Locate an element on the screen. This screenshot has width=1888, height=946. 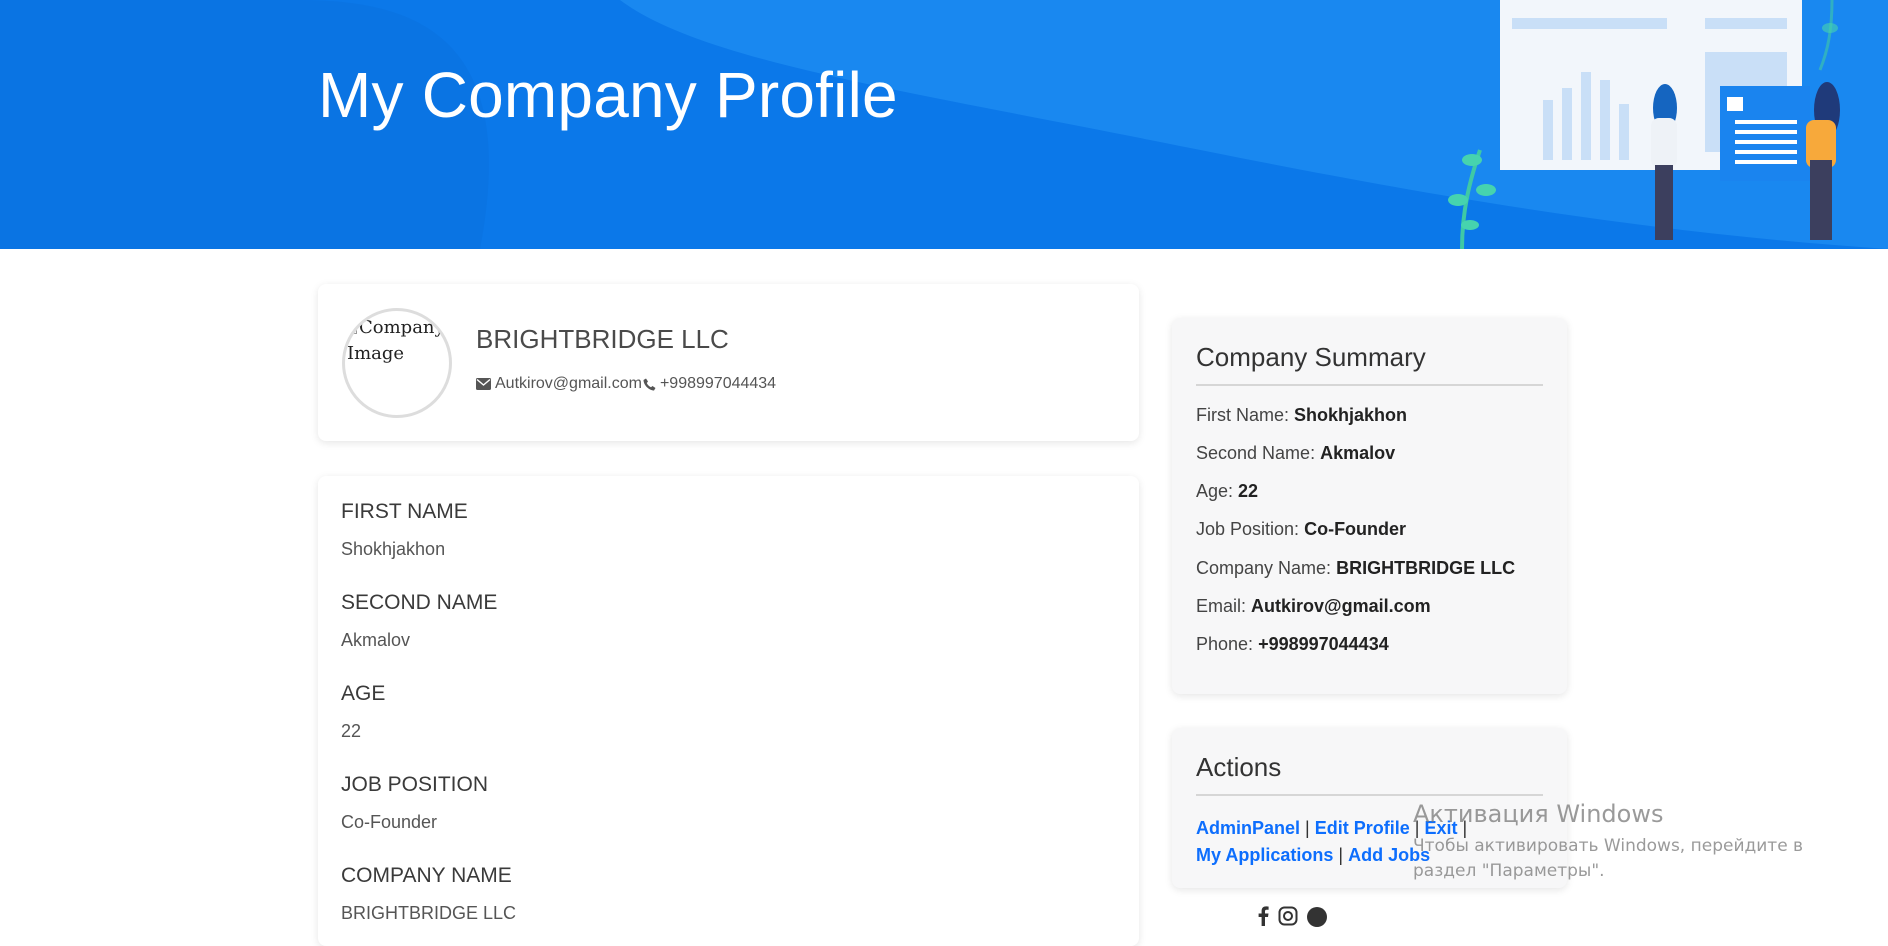
field-value-age: 22 is located at coordinates (351, 731).